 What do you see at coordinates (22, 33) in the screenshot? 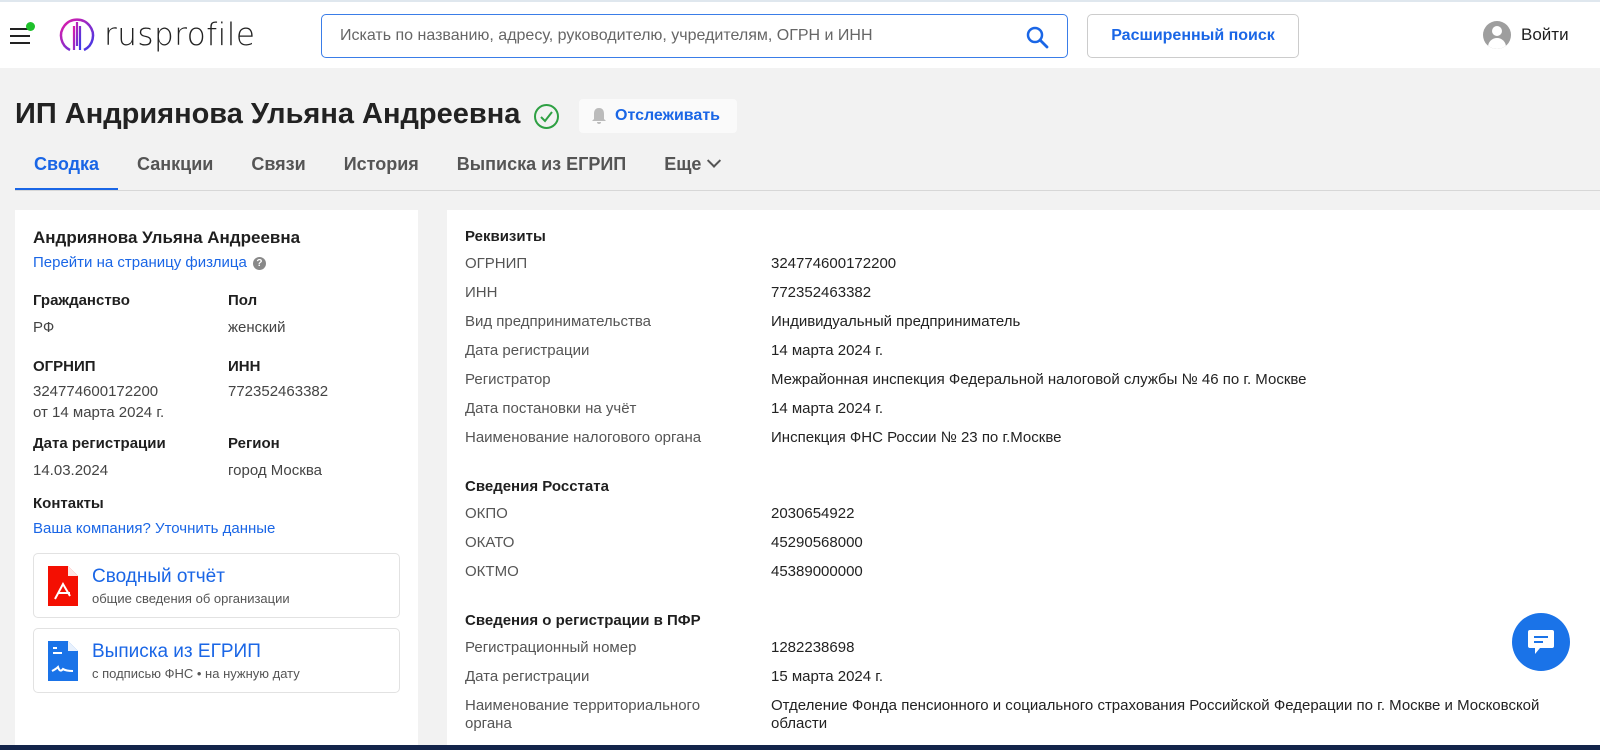
I see `menu-icon` at bounding box center [22, 33].